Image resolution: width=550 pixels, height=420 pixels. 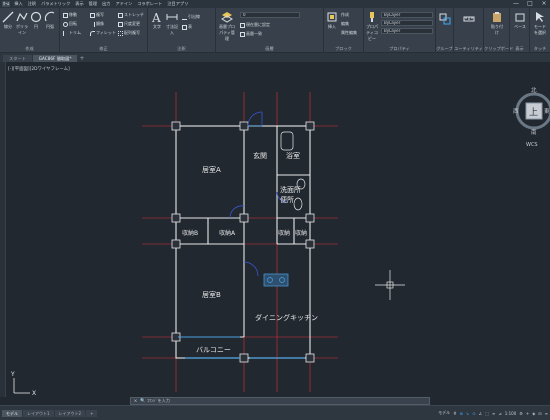 I want to click on grid-icon: #, so click(x=454, y=413).